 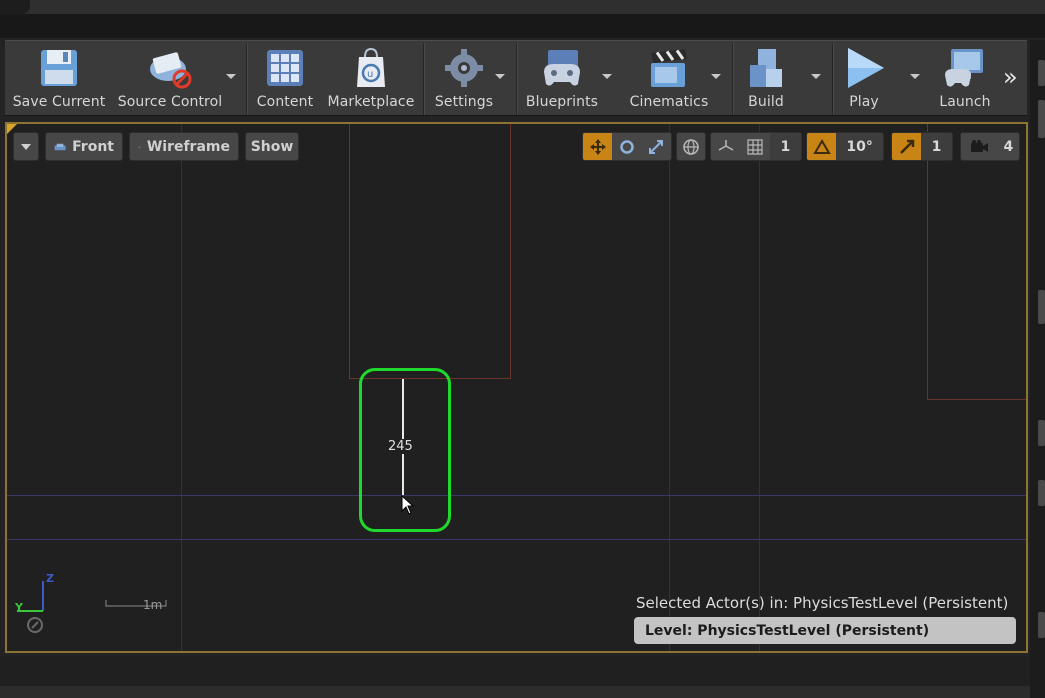 What do you see at coordinates (408, 506) in the screenshot?
I see `mouse-cursor-icon` at bounding box center [408, 506].